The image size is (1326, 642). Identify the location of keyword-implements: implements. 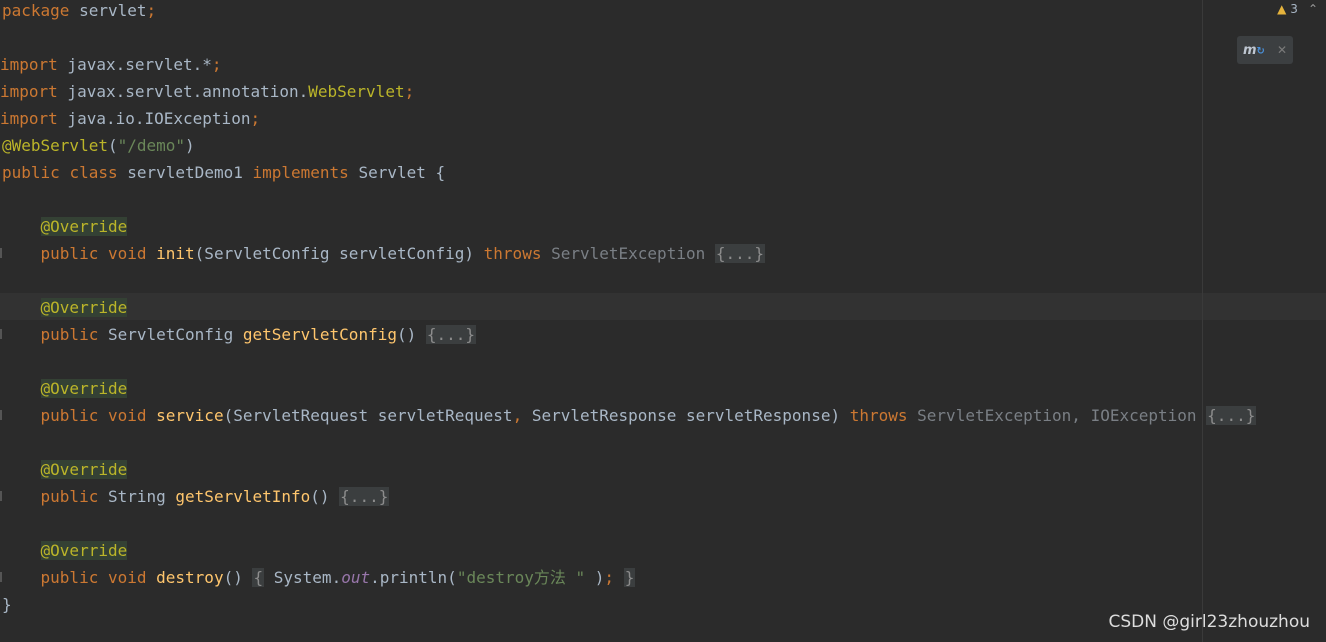
(300, 172).